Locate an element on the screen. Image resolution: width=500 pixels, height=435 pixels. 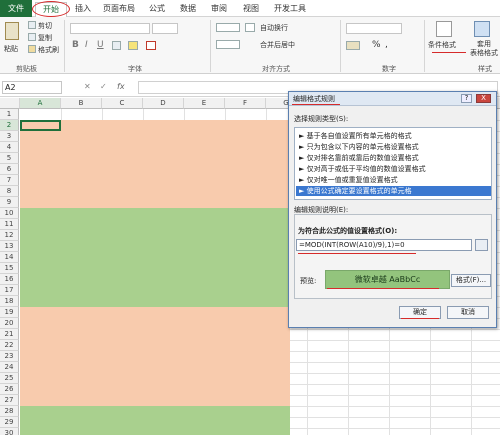
column-header: C is located at coordinates (122, 103).